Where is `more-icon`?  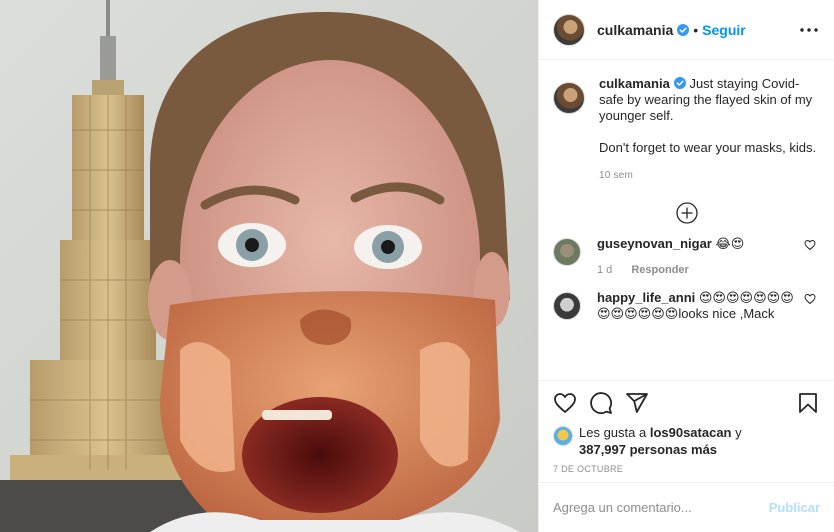 more-icon is located at coordinates (809, 30).